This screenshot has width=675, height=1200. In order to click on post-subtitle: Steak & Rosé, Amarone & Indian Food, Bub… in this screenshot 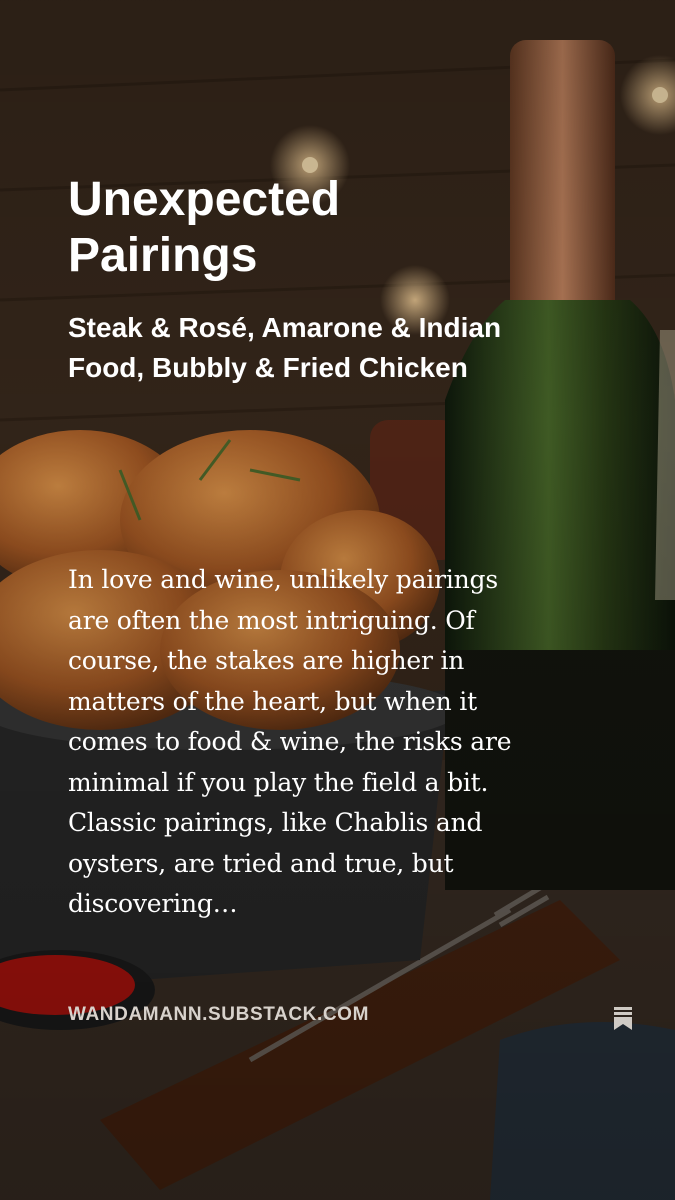, I will do `click(285, 347)`.